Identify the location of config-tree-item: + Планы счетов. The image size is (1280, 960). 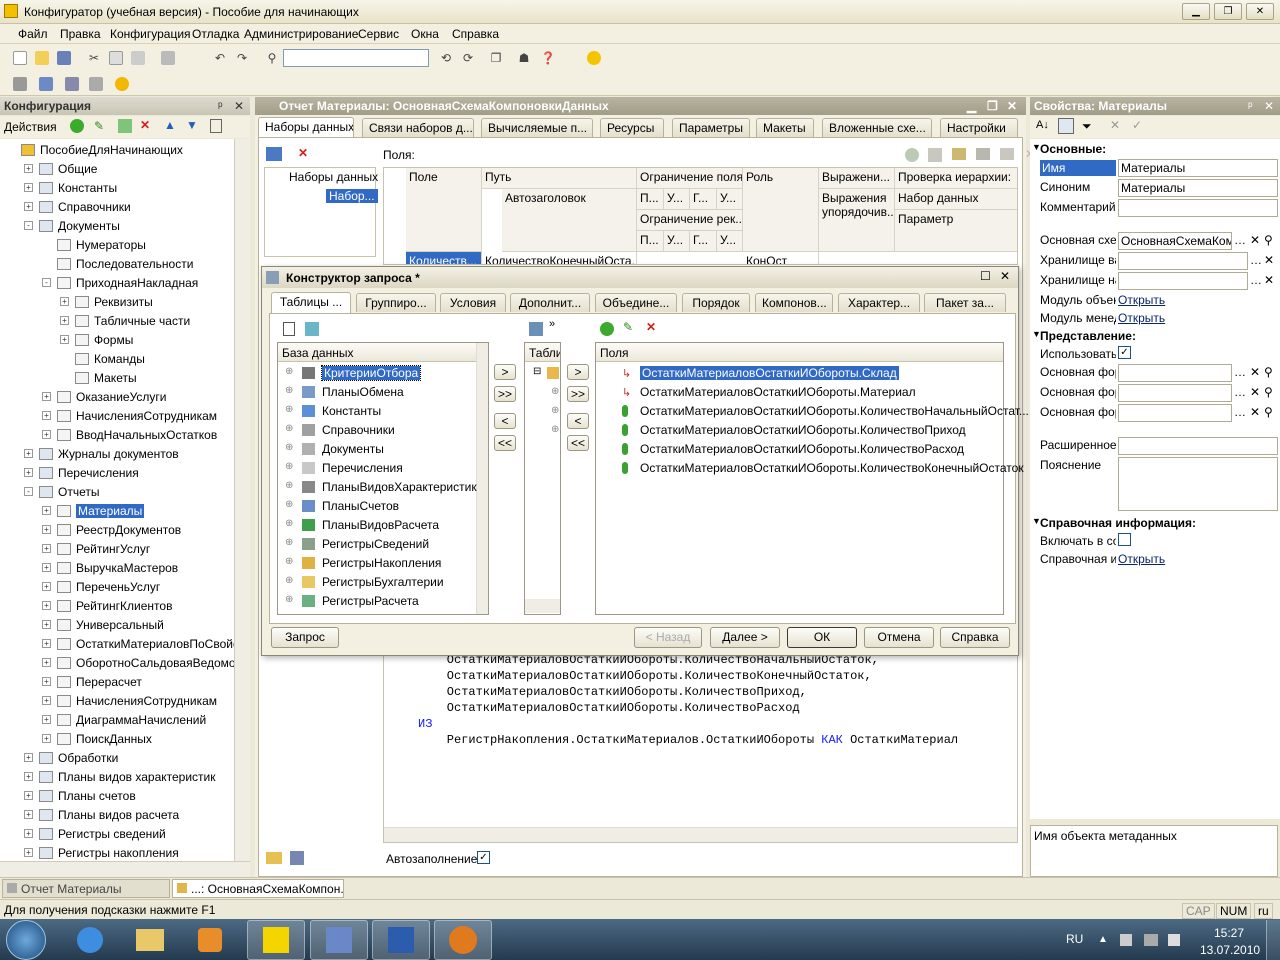
(80, 795).